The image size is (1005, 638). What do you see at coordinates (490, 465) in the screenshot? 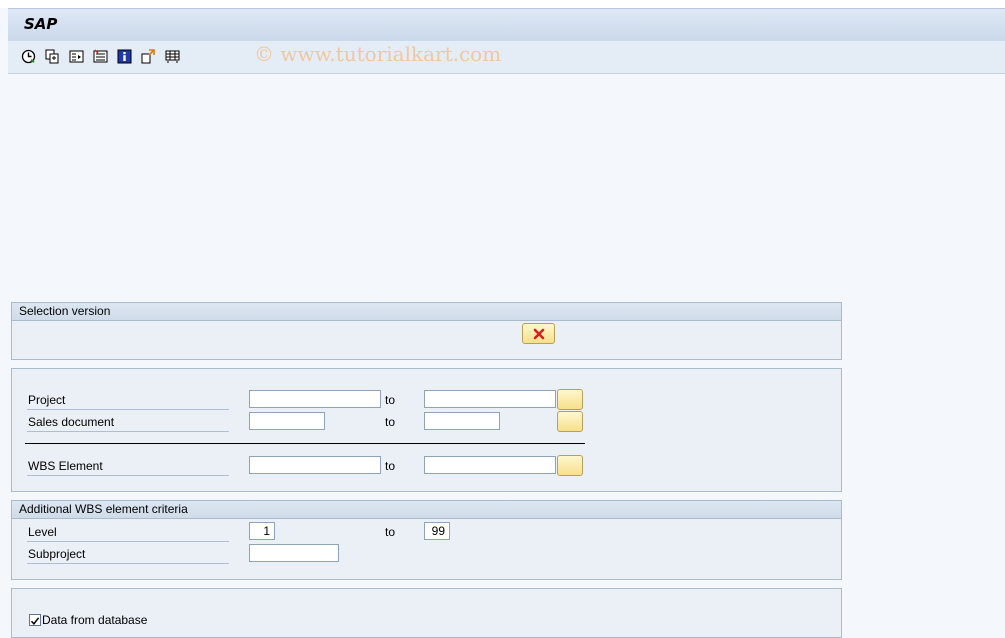
I see `wbs-element-to-input` at bounding box center [490, 465].